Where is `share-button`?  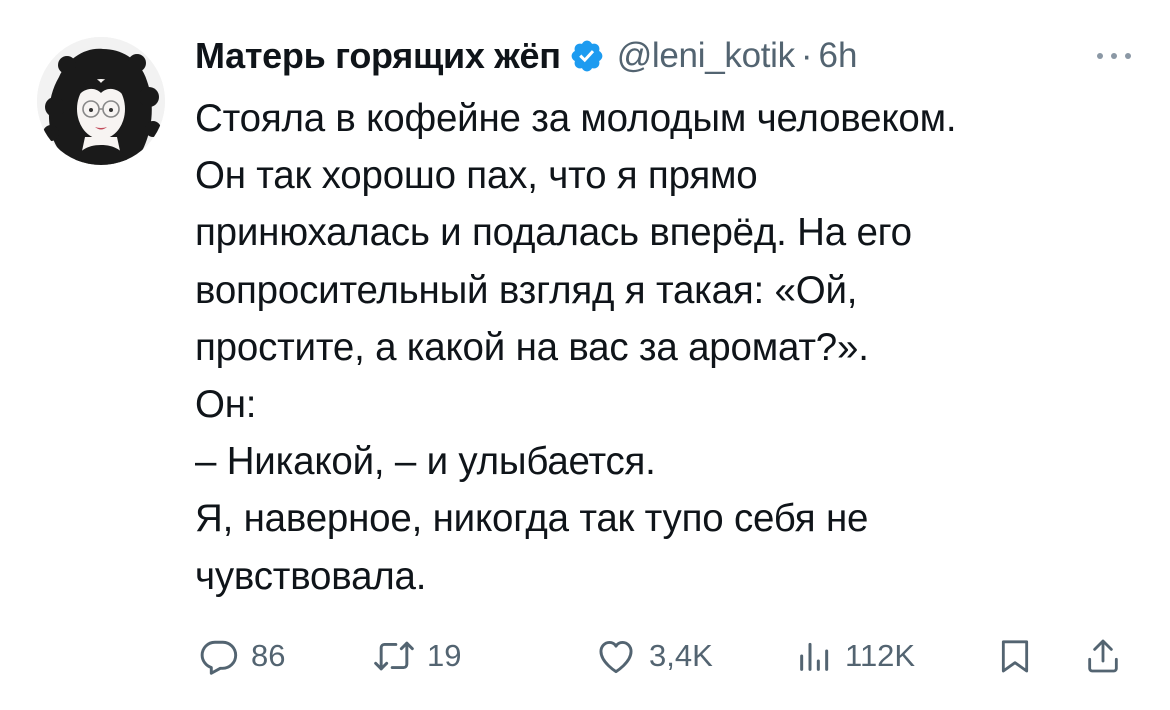 share-button is located at coordinates (1103, 656).